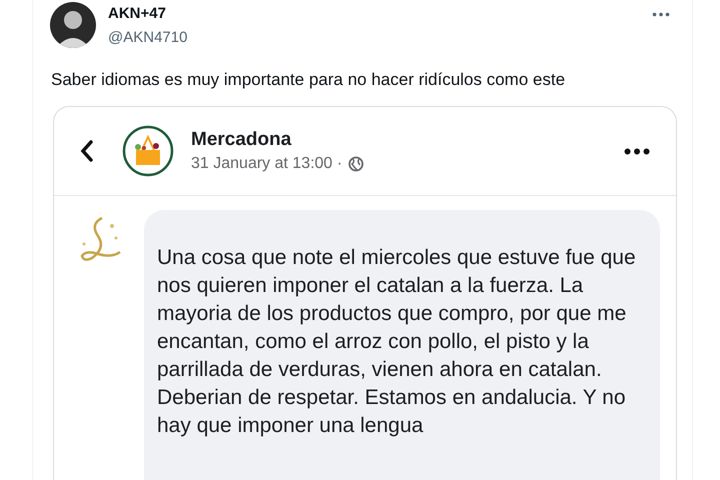  I want to click on tweet-text: Saber idiomas es muy importante para no hacer ridículos como este, so click(308, 80).